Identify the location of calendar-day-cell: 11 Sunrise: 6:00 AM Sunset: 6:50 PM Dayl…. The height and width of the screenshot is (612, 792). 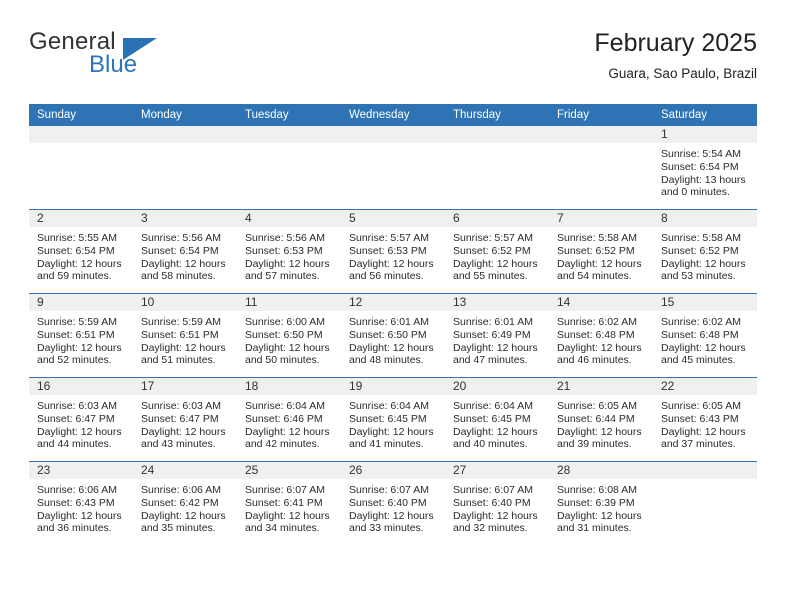
(289, 335).